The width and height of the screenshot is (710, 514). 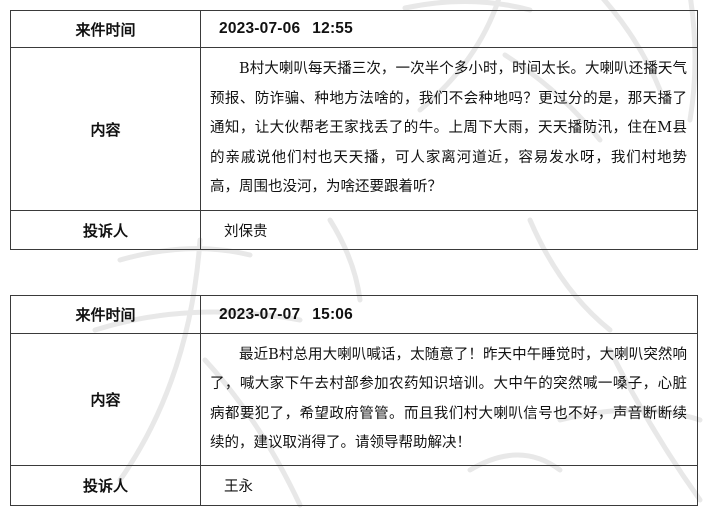 I want to click on time-row: 来件时间 2023-07-06 12:55, so click(x=354, y=29).